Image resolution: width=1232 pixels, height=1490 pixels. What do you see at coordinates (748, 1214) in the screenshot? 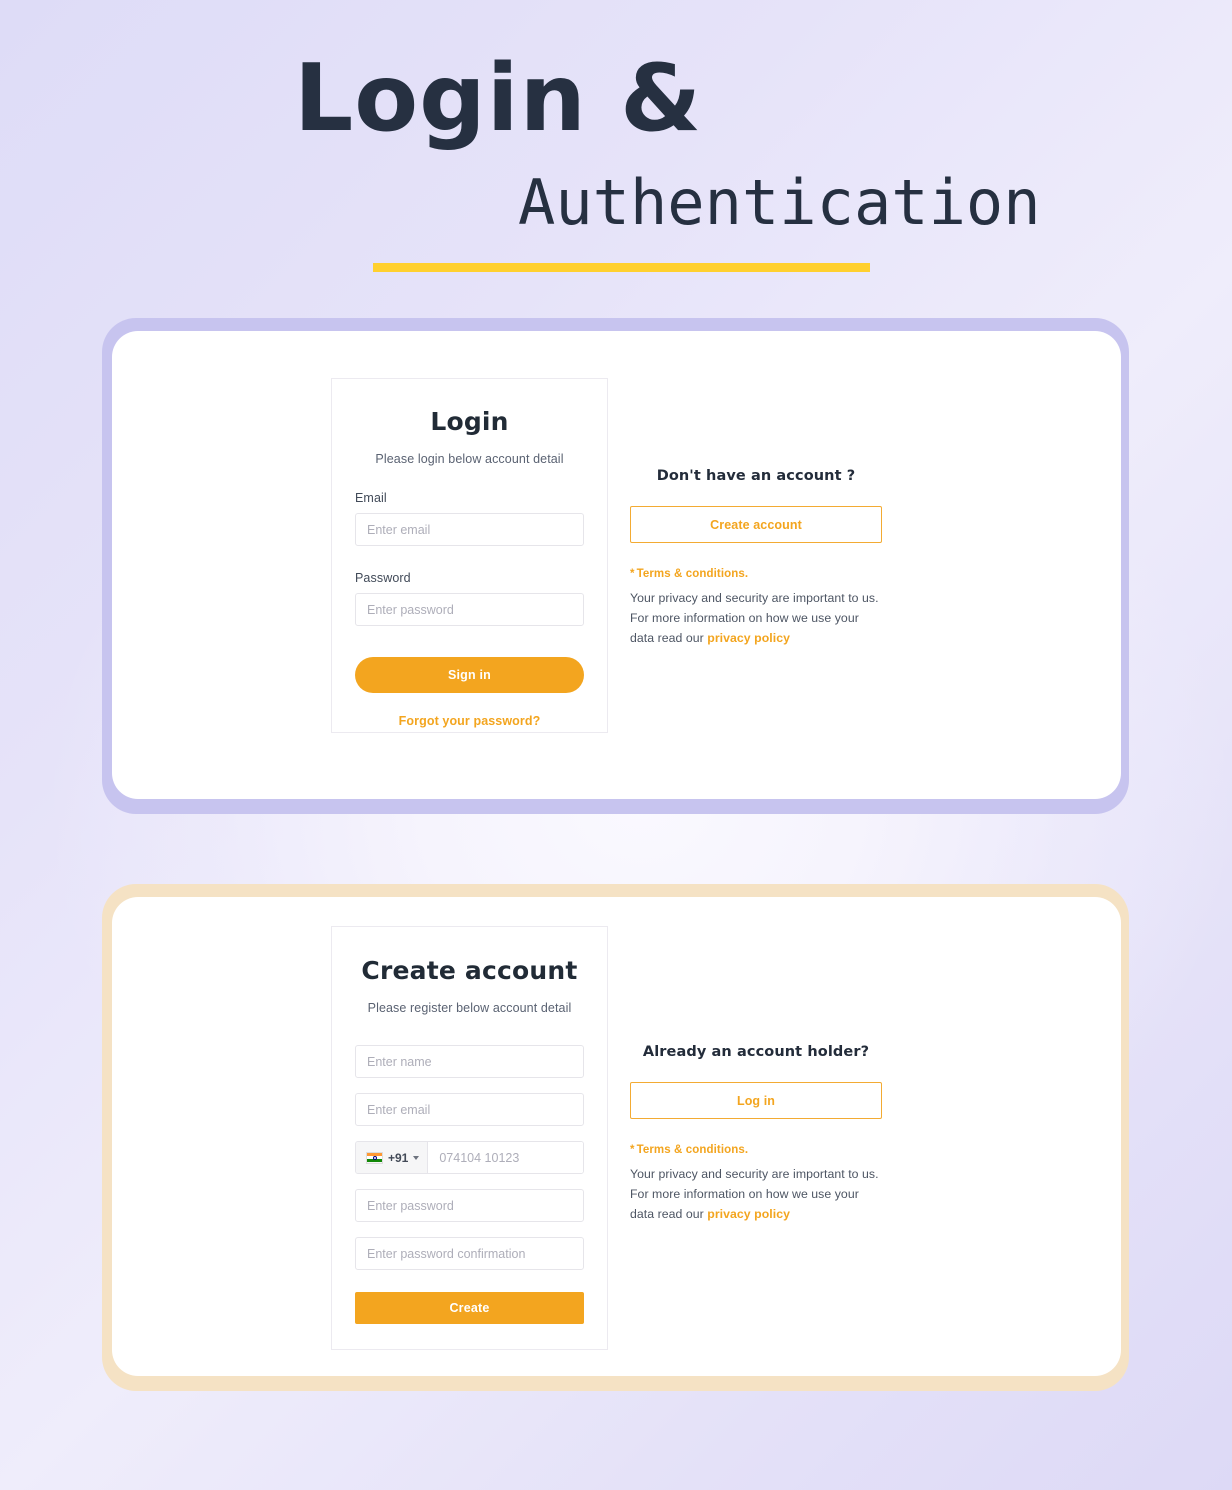
I see `register-privacy-policy-link: privacy policy` at bounding box center [748, 1214].